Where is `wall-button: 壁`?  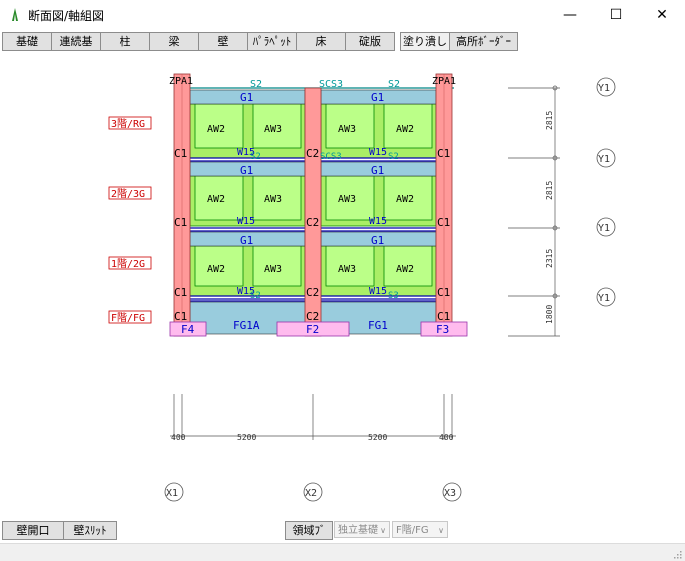 wall-button: 壁 is located at coordinates (223, 41).